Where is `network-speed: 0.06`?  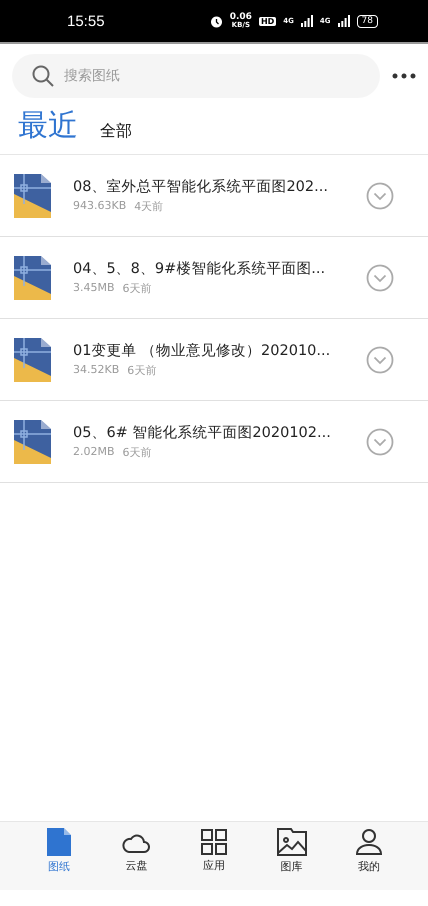
network-speed: 0.06 is located at coordinates (241, 17).